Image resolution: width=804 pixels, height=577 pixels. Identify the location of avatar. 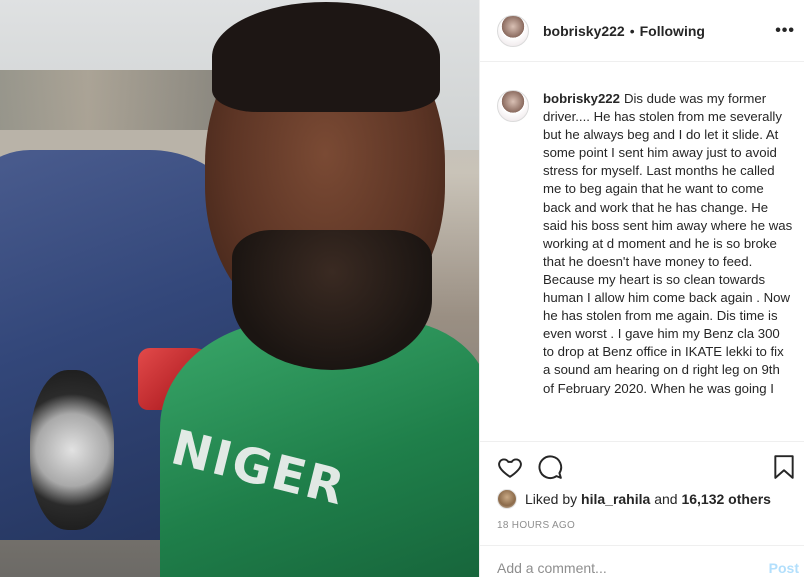
(513, 30).